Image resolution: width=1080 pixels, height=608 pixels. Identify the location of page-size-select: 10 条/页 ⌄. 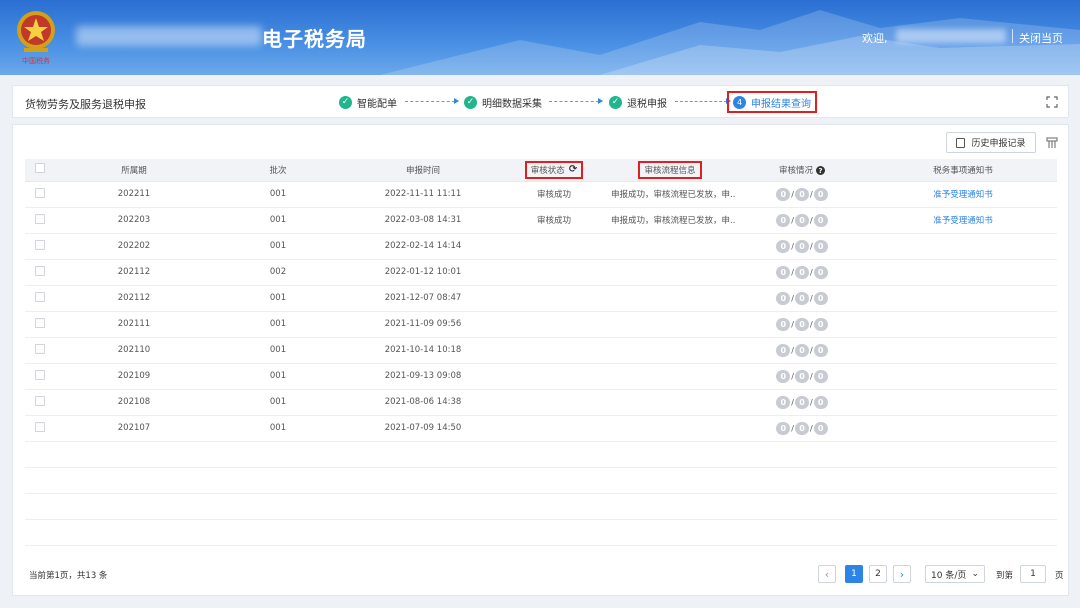
(955, 574).